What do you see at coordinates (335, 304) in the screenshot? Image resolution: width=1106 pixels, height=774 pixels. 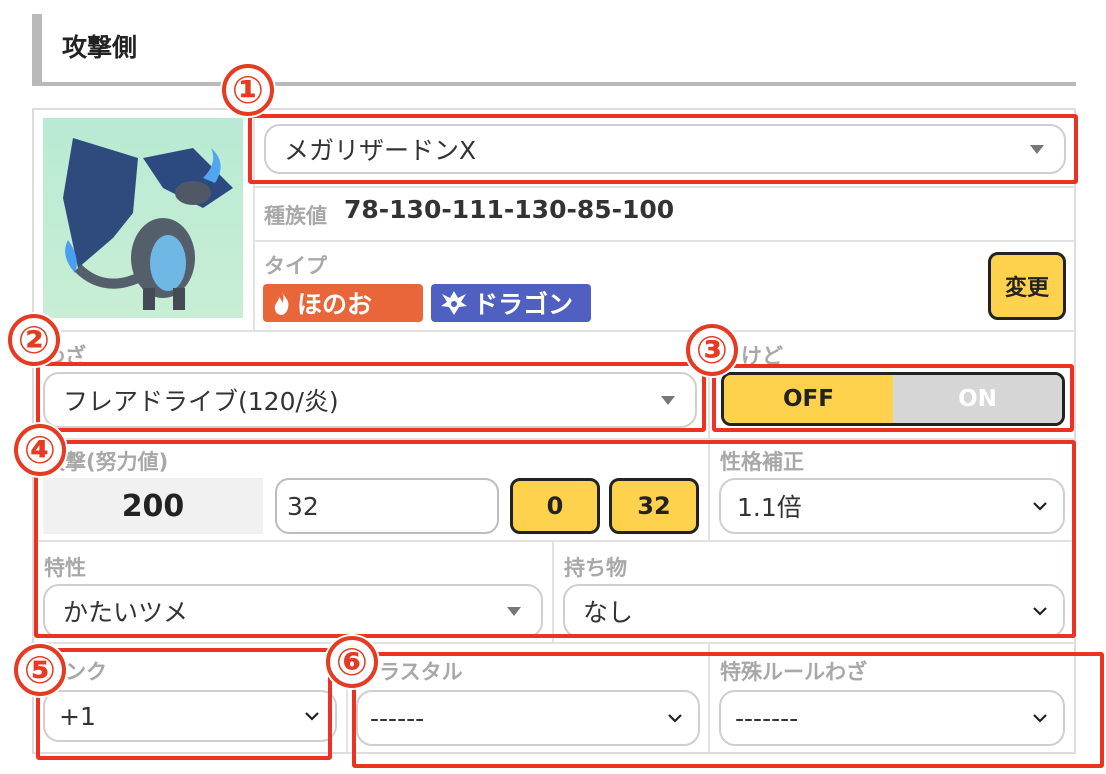 I see `type-badge-label: ほのお` at bounding box center [335, 304].